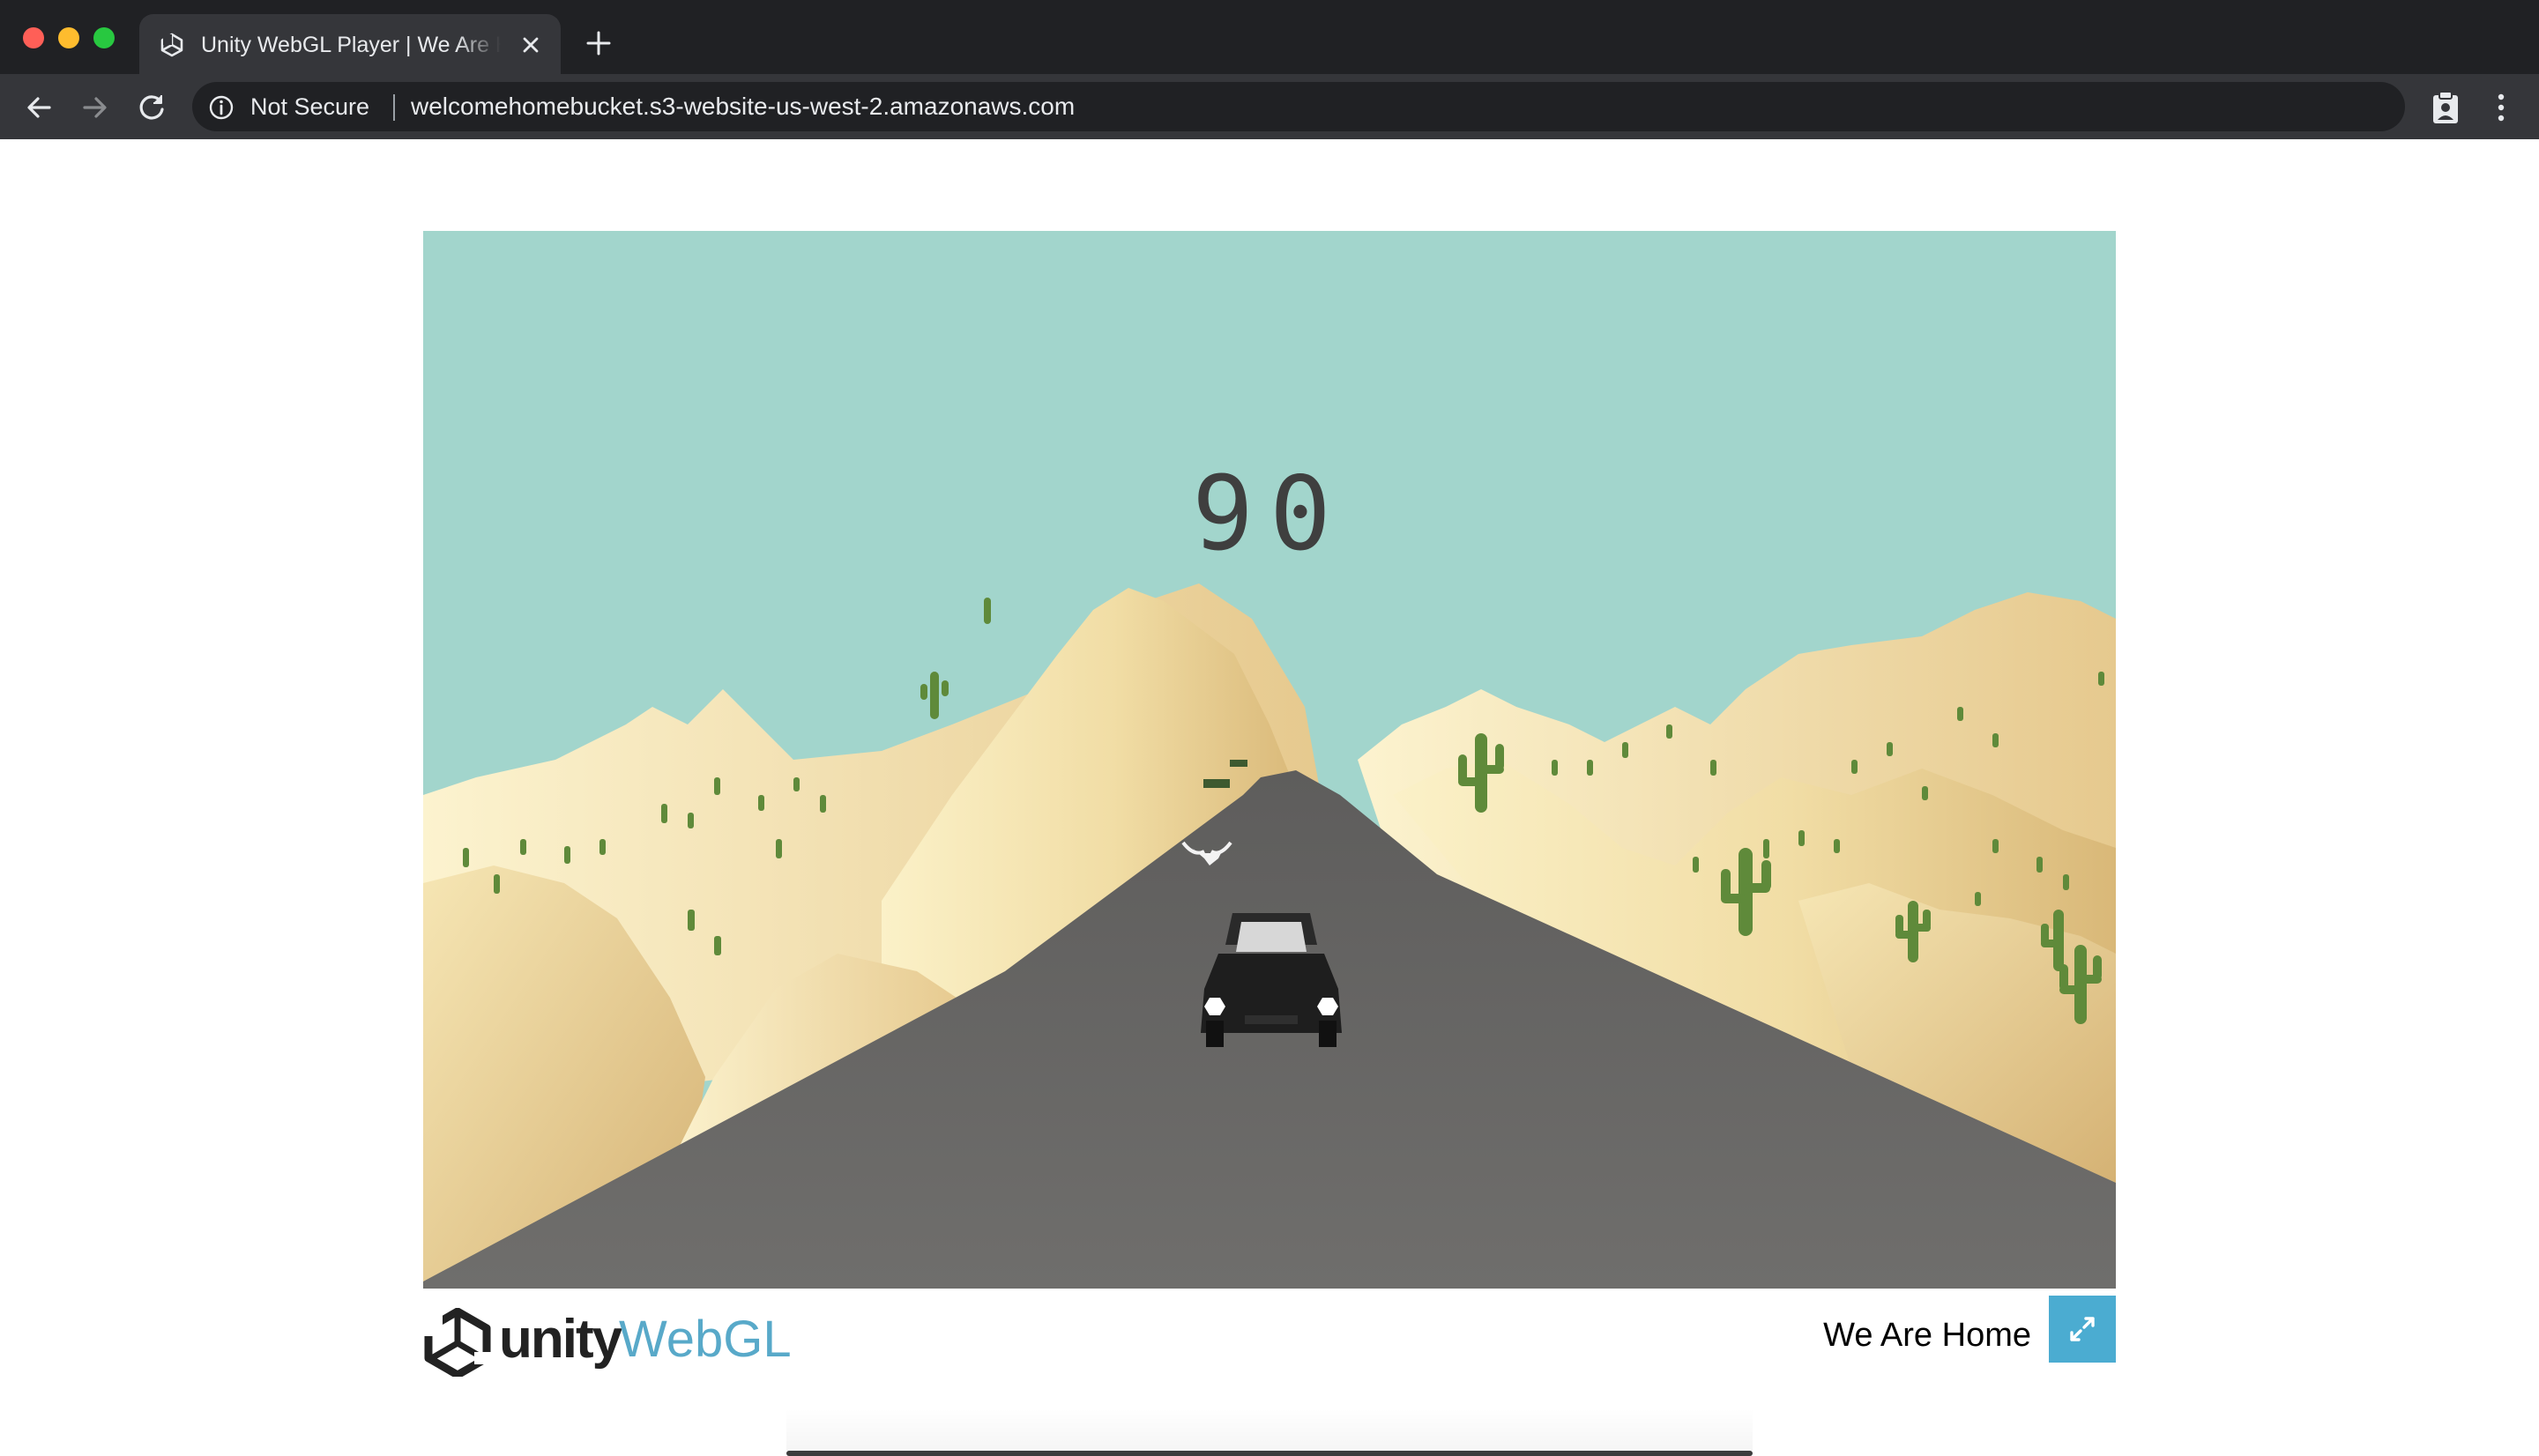 This screenshot has height=1456, width=2539. Describe the element at coordinates (171, 45) in the screenshot. I see `unity-favicon-icon` at that location.